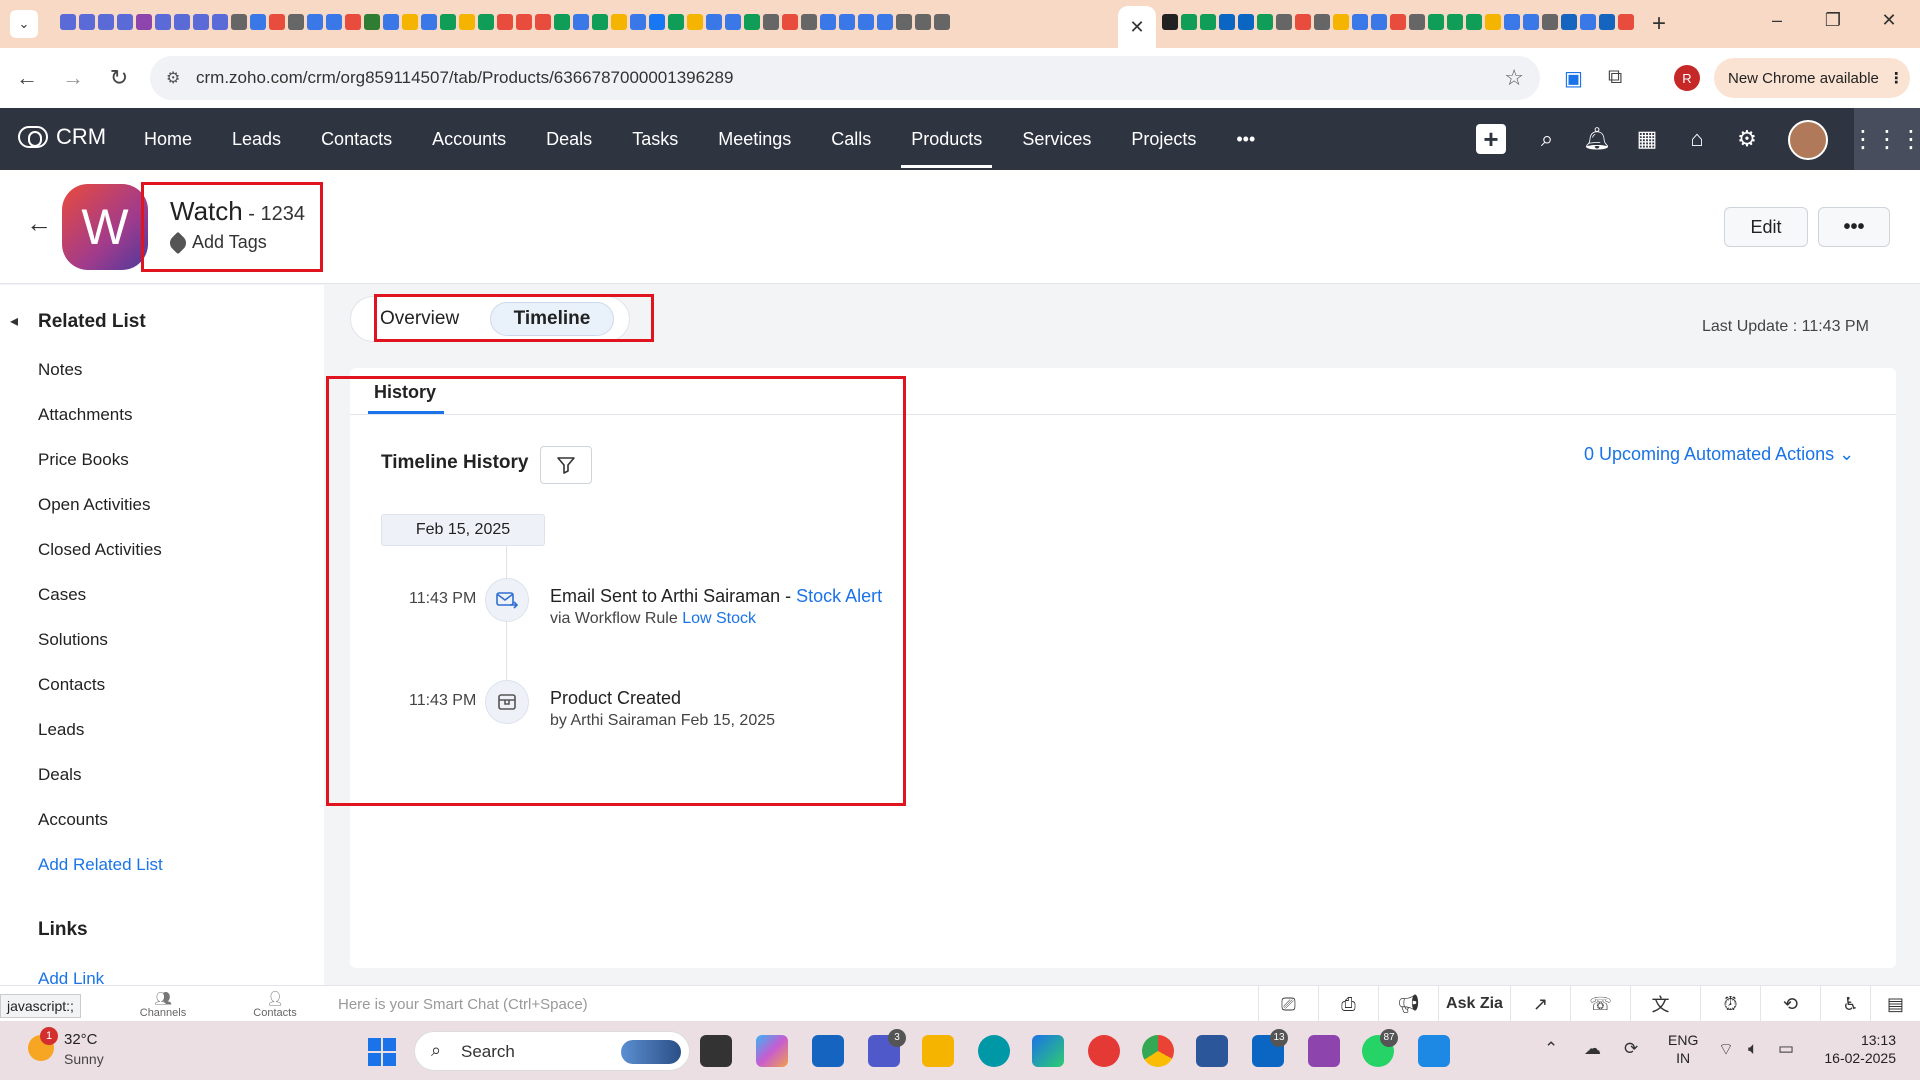  I want to click on related-item-leads: Leads, so click(100, 741).